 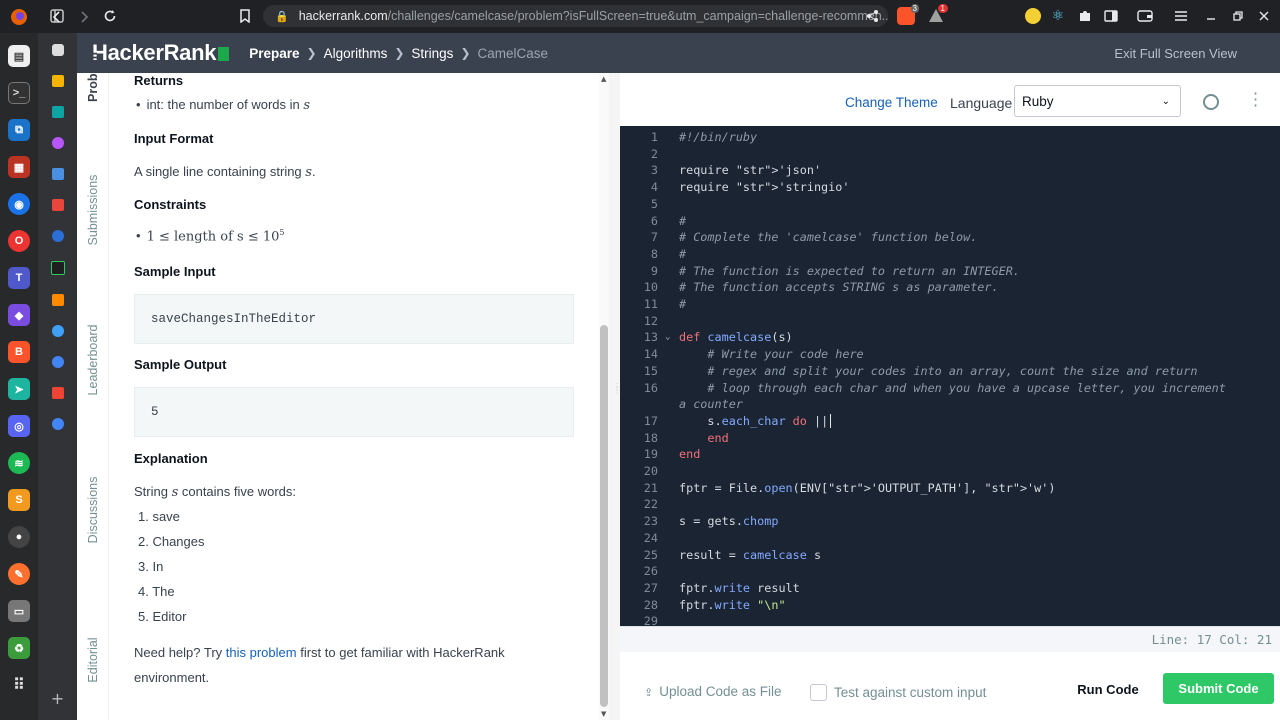 What do you see at coordinates (945, 187) in the screenshot?
I see `code-line: 4 require "str">'stringio'` at bounding box center [945, 187].